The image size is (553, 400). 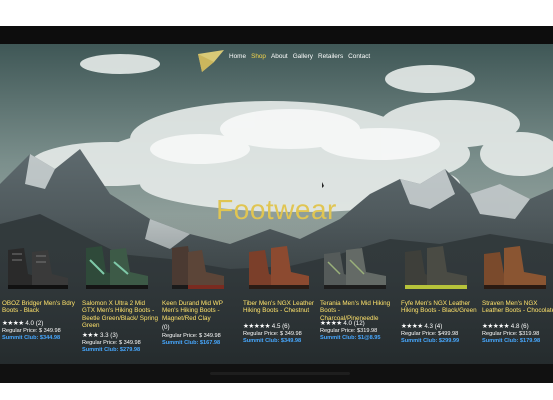 I want to click on club-price: Summit Club: $279.98, so click(x=111, y=350).